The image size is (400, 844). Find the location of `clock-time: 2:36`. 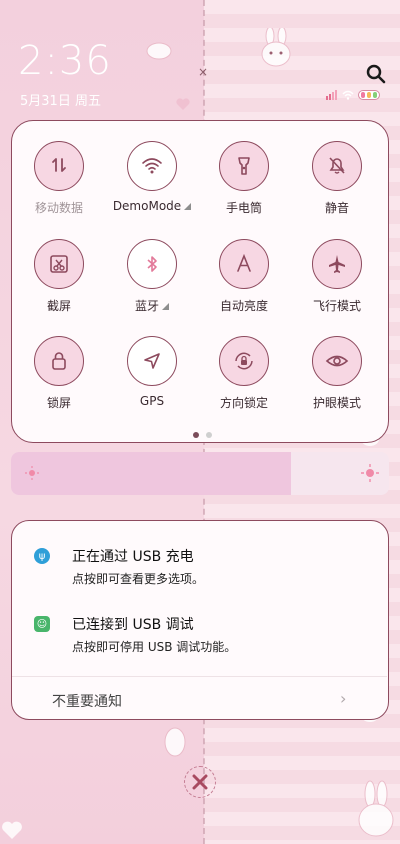

clock-time: 2:36 is located at coordinates (65, 61).